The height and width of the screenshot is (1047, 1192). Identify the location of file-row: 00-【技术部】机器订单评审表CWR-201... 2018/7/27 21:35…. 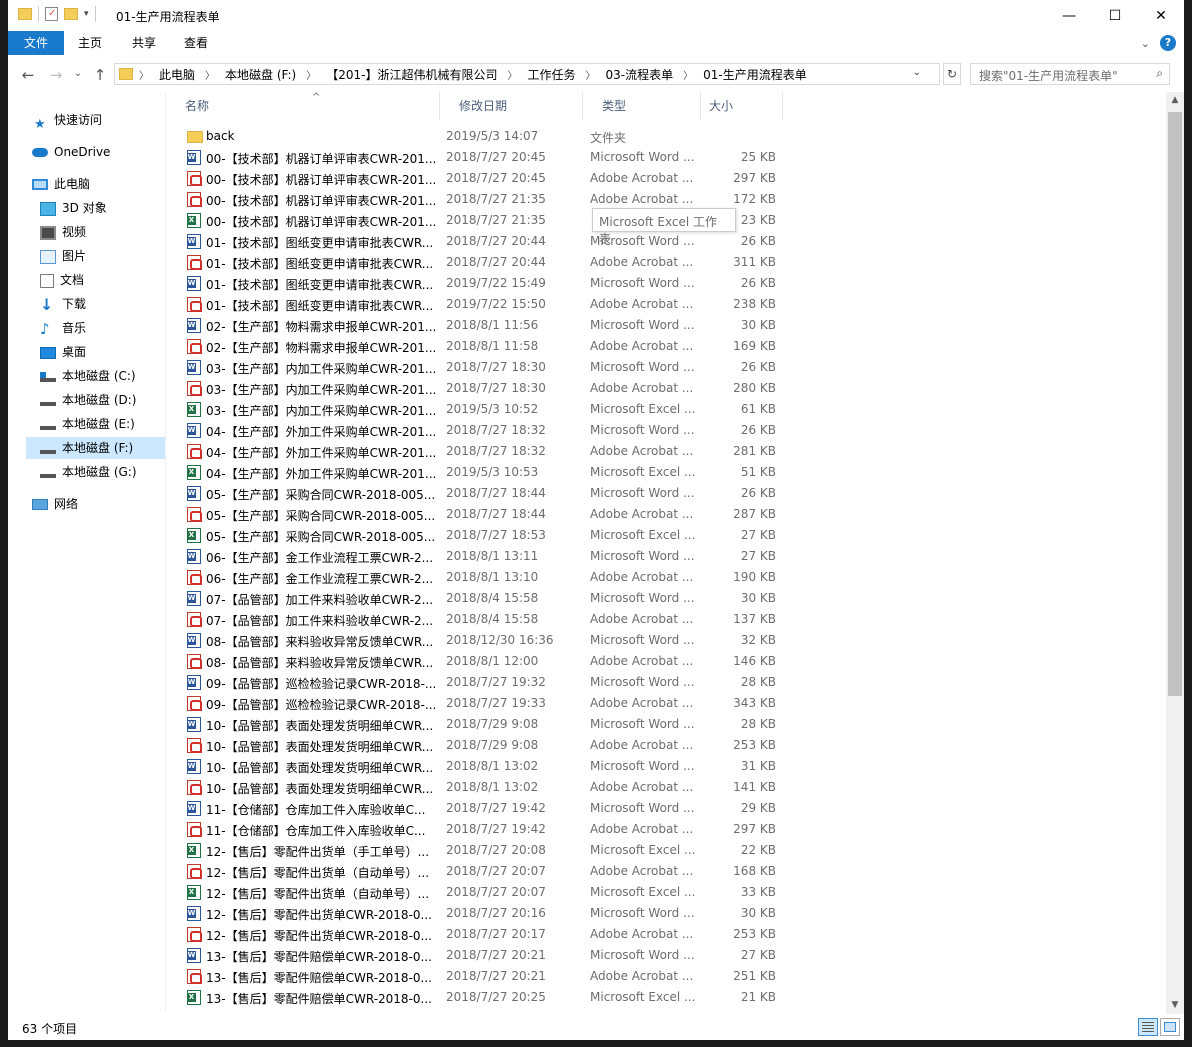
(486, 199).